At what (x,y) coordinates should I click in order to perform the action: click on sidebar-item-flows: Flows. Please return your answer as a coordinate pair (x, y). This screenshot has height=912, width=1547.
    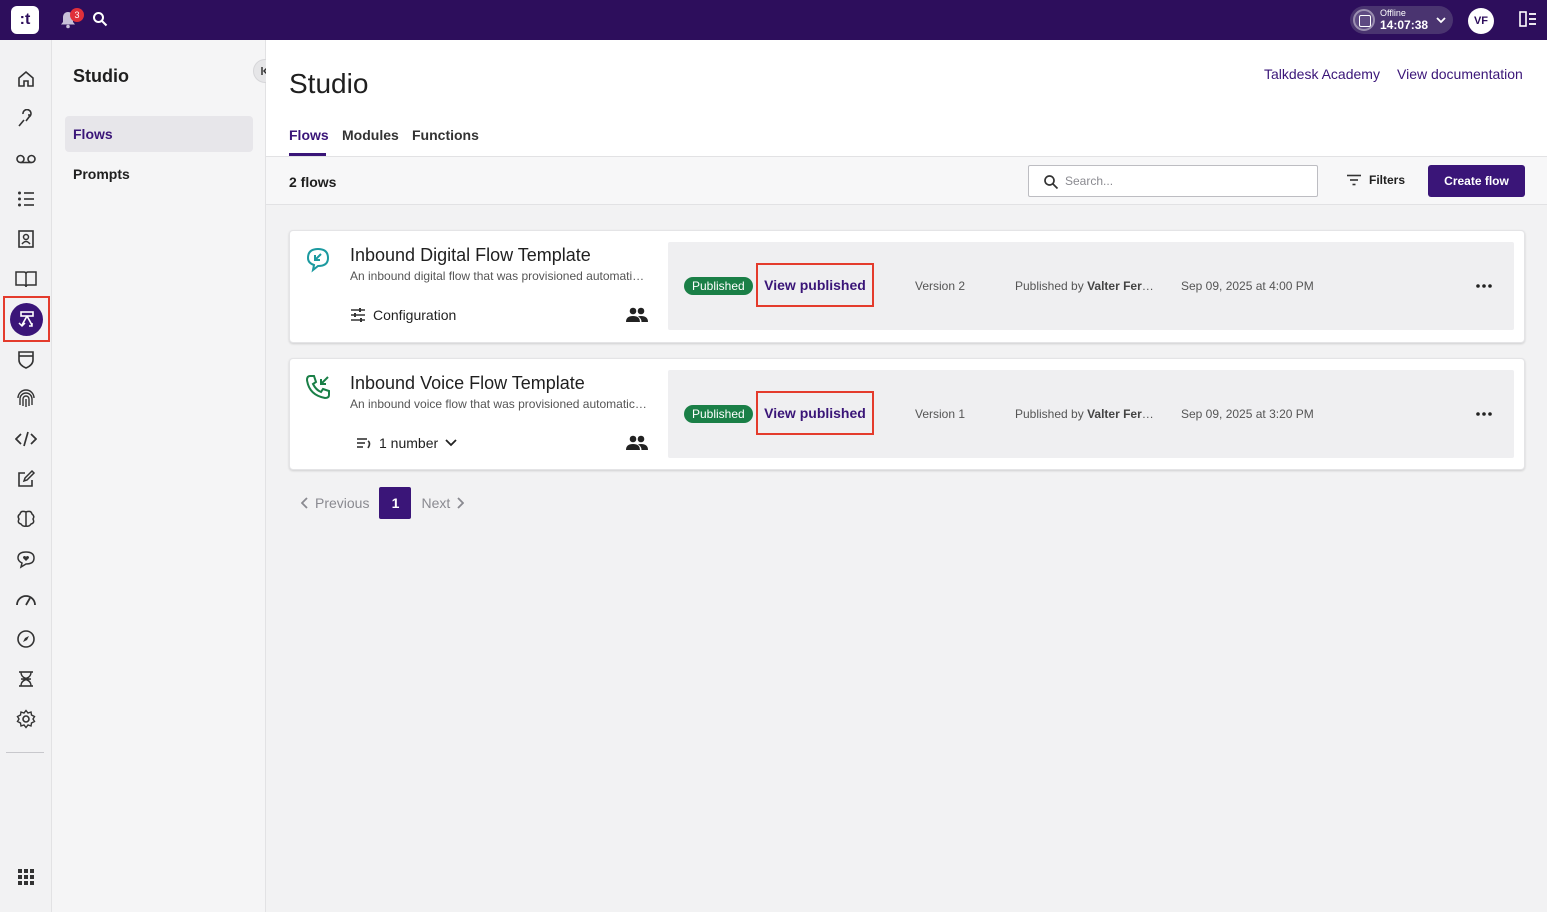
    Looking at the image, I should click on (159, 134).